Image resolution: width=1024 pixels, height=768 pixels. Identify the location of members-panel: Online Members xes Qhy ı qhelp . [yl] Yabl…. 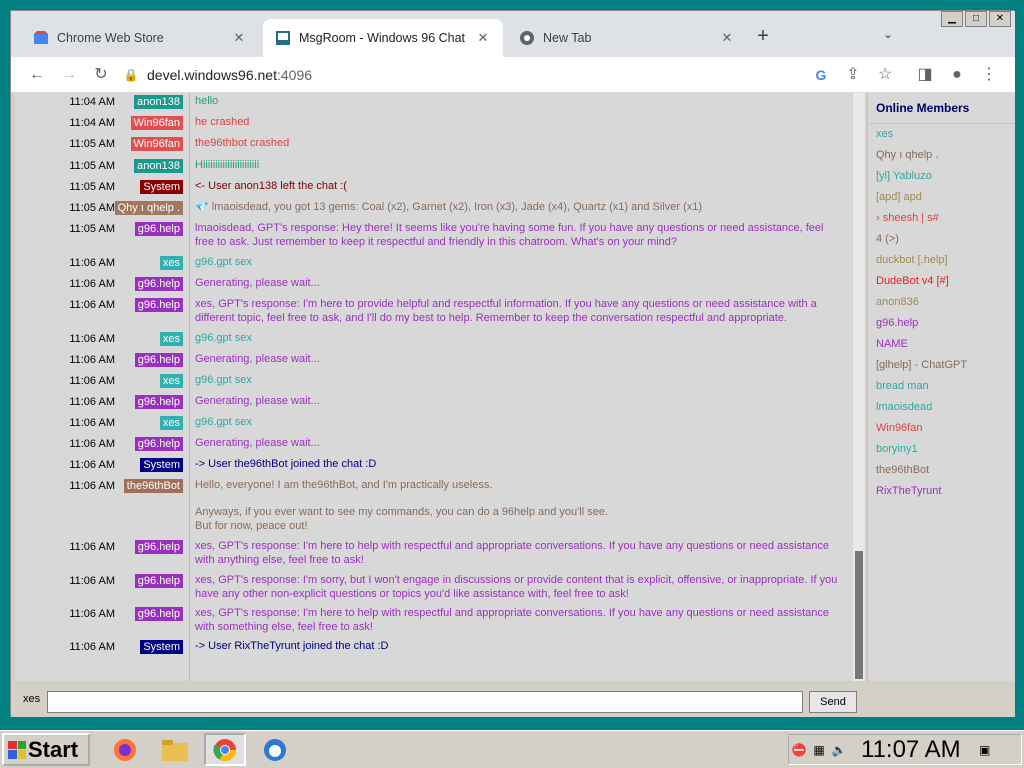
(941, 387).